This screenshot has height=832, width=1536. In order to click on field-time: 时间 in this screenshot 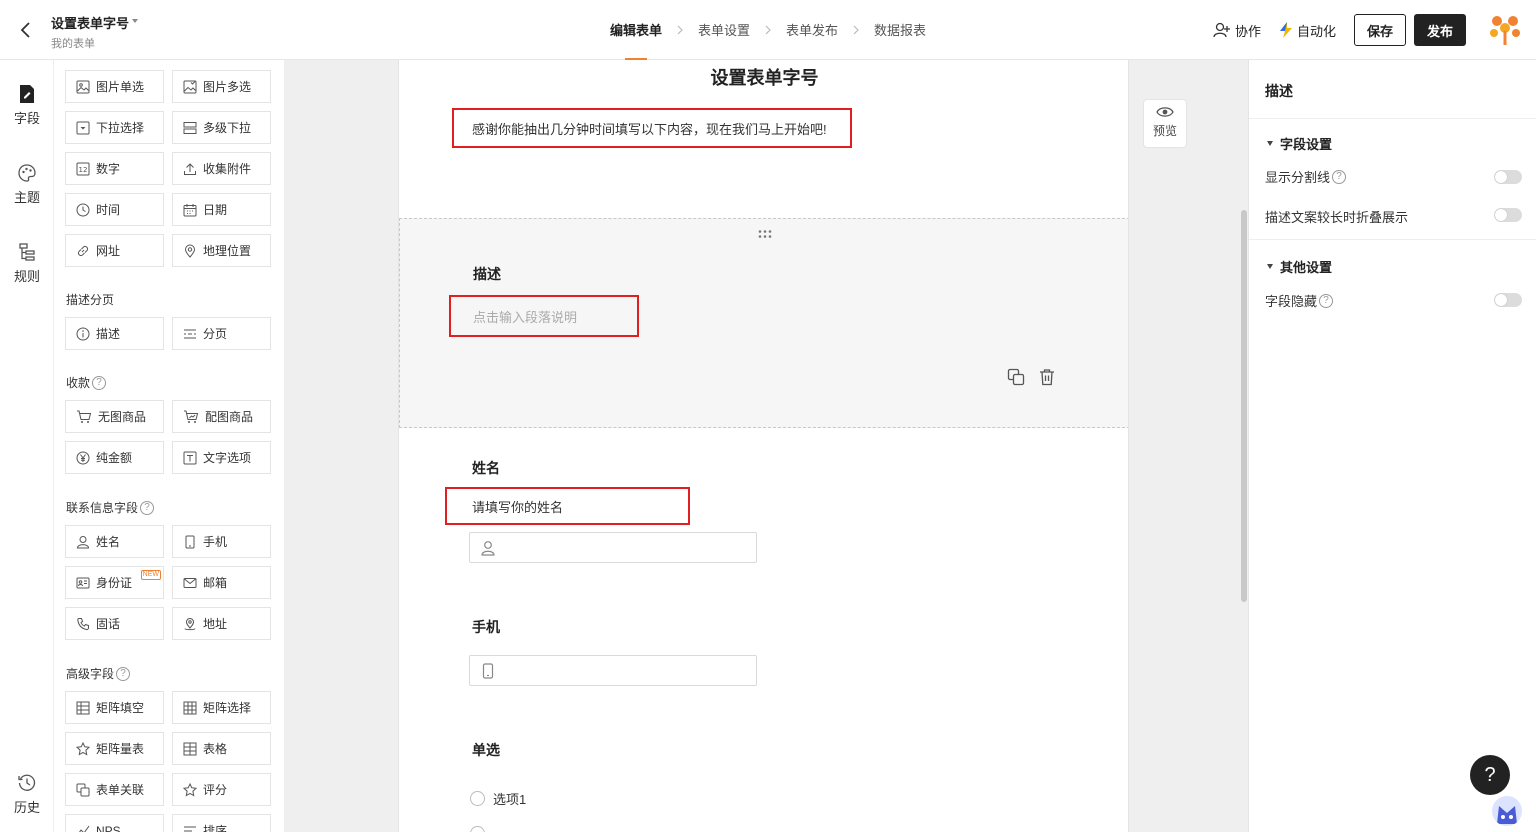, I will do `click(114, 209)`.